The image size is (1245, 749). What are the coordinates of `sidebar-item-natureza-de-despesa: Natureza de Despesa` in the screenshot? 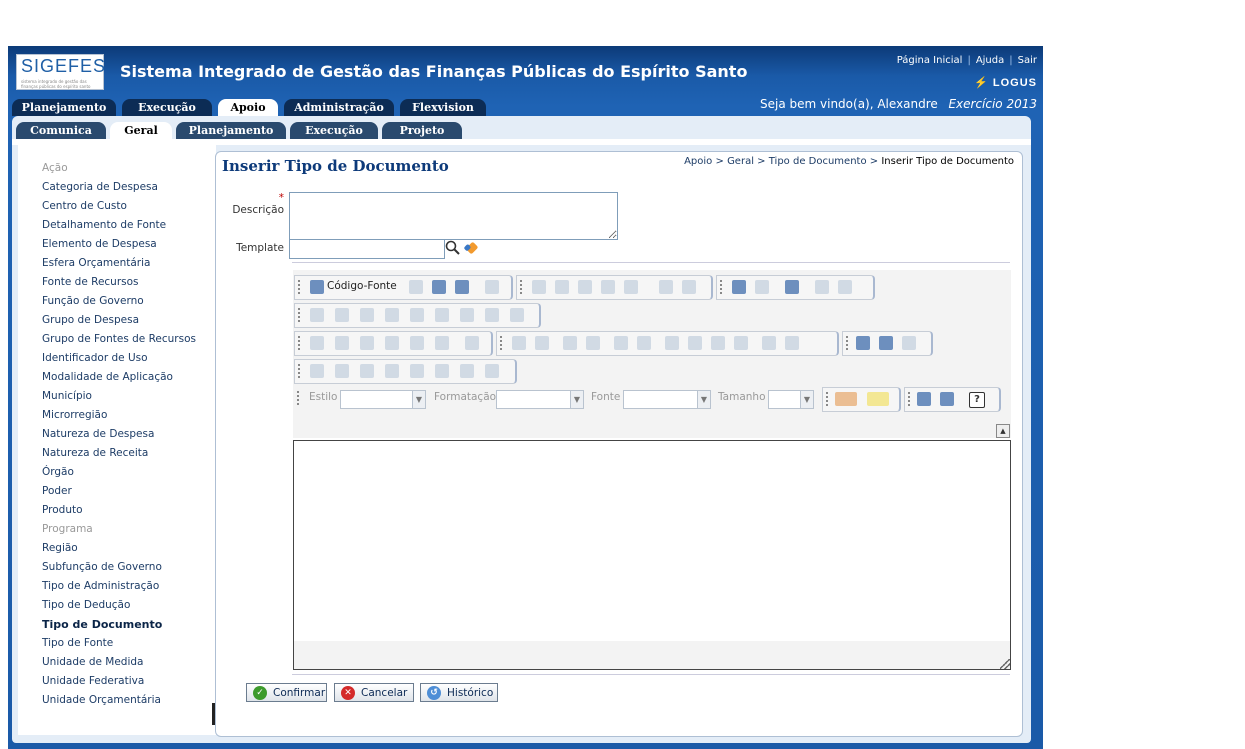 It's located at (98, 434).